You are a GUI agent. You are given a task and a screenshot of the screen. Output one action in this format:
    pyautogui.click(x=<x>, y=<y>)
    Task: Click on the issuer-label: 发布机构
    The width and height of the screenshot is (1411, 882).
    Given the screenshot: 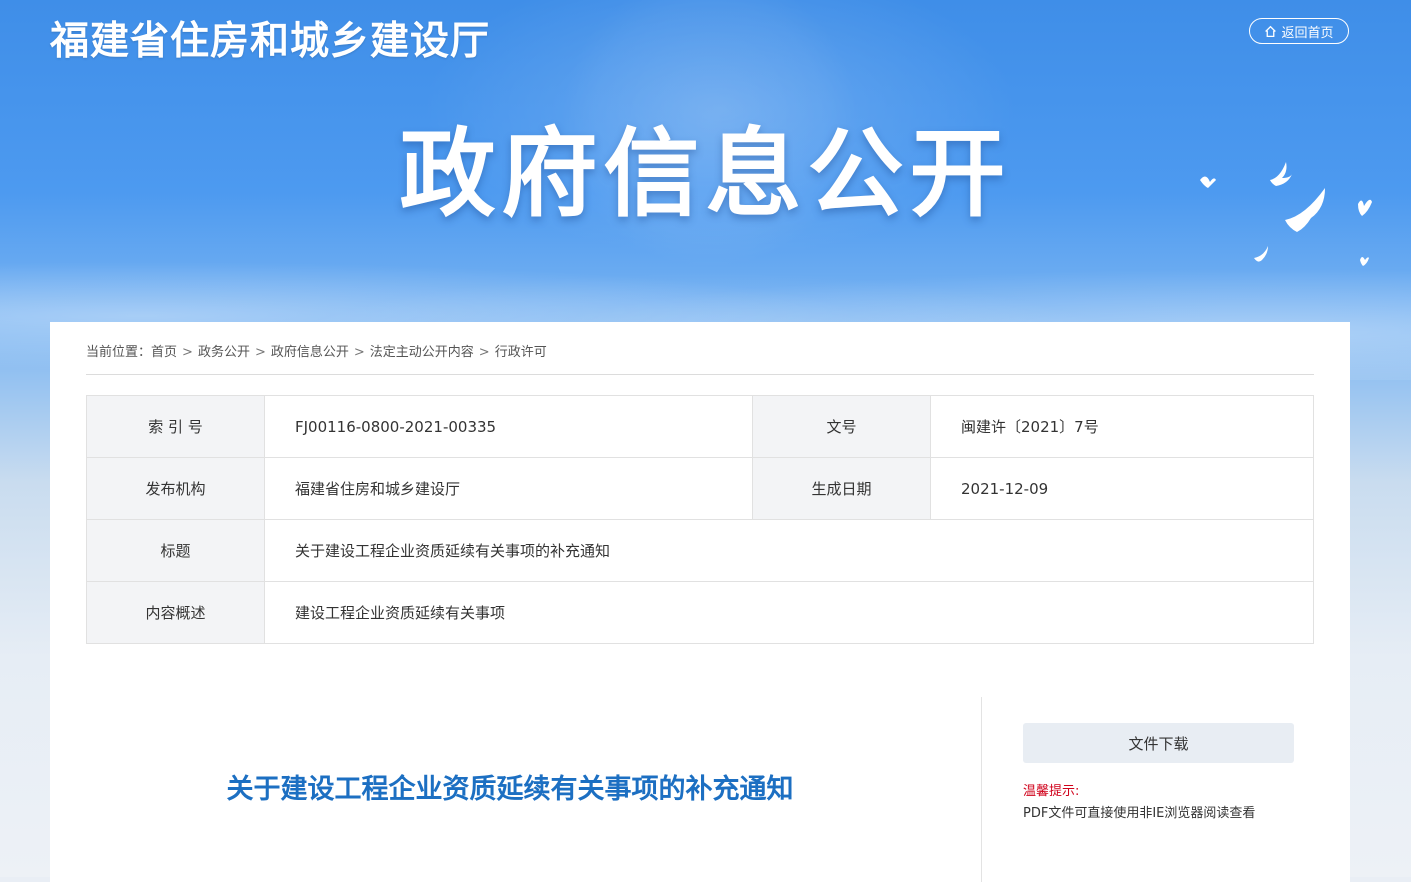 What is the action you would take?
    pyautogui.click(x=175, y=488)
    